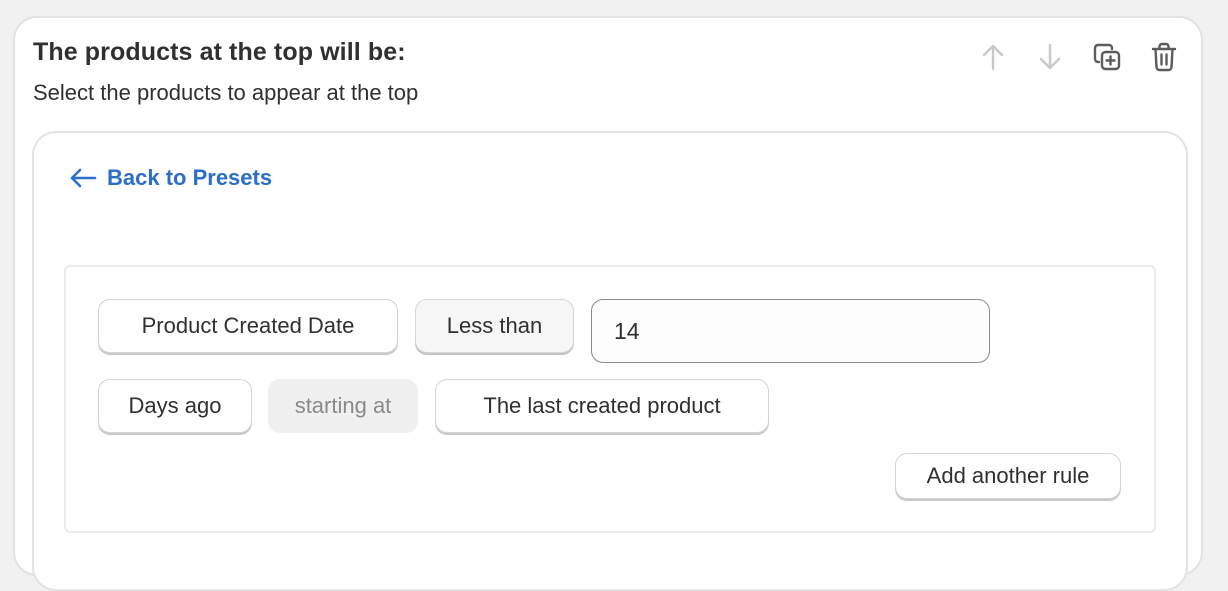 This screenshot has width=1228, height=591. I want to click on operator-select-button: Less than, so click(494, 326).